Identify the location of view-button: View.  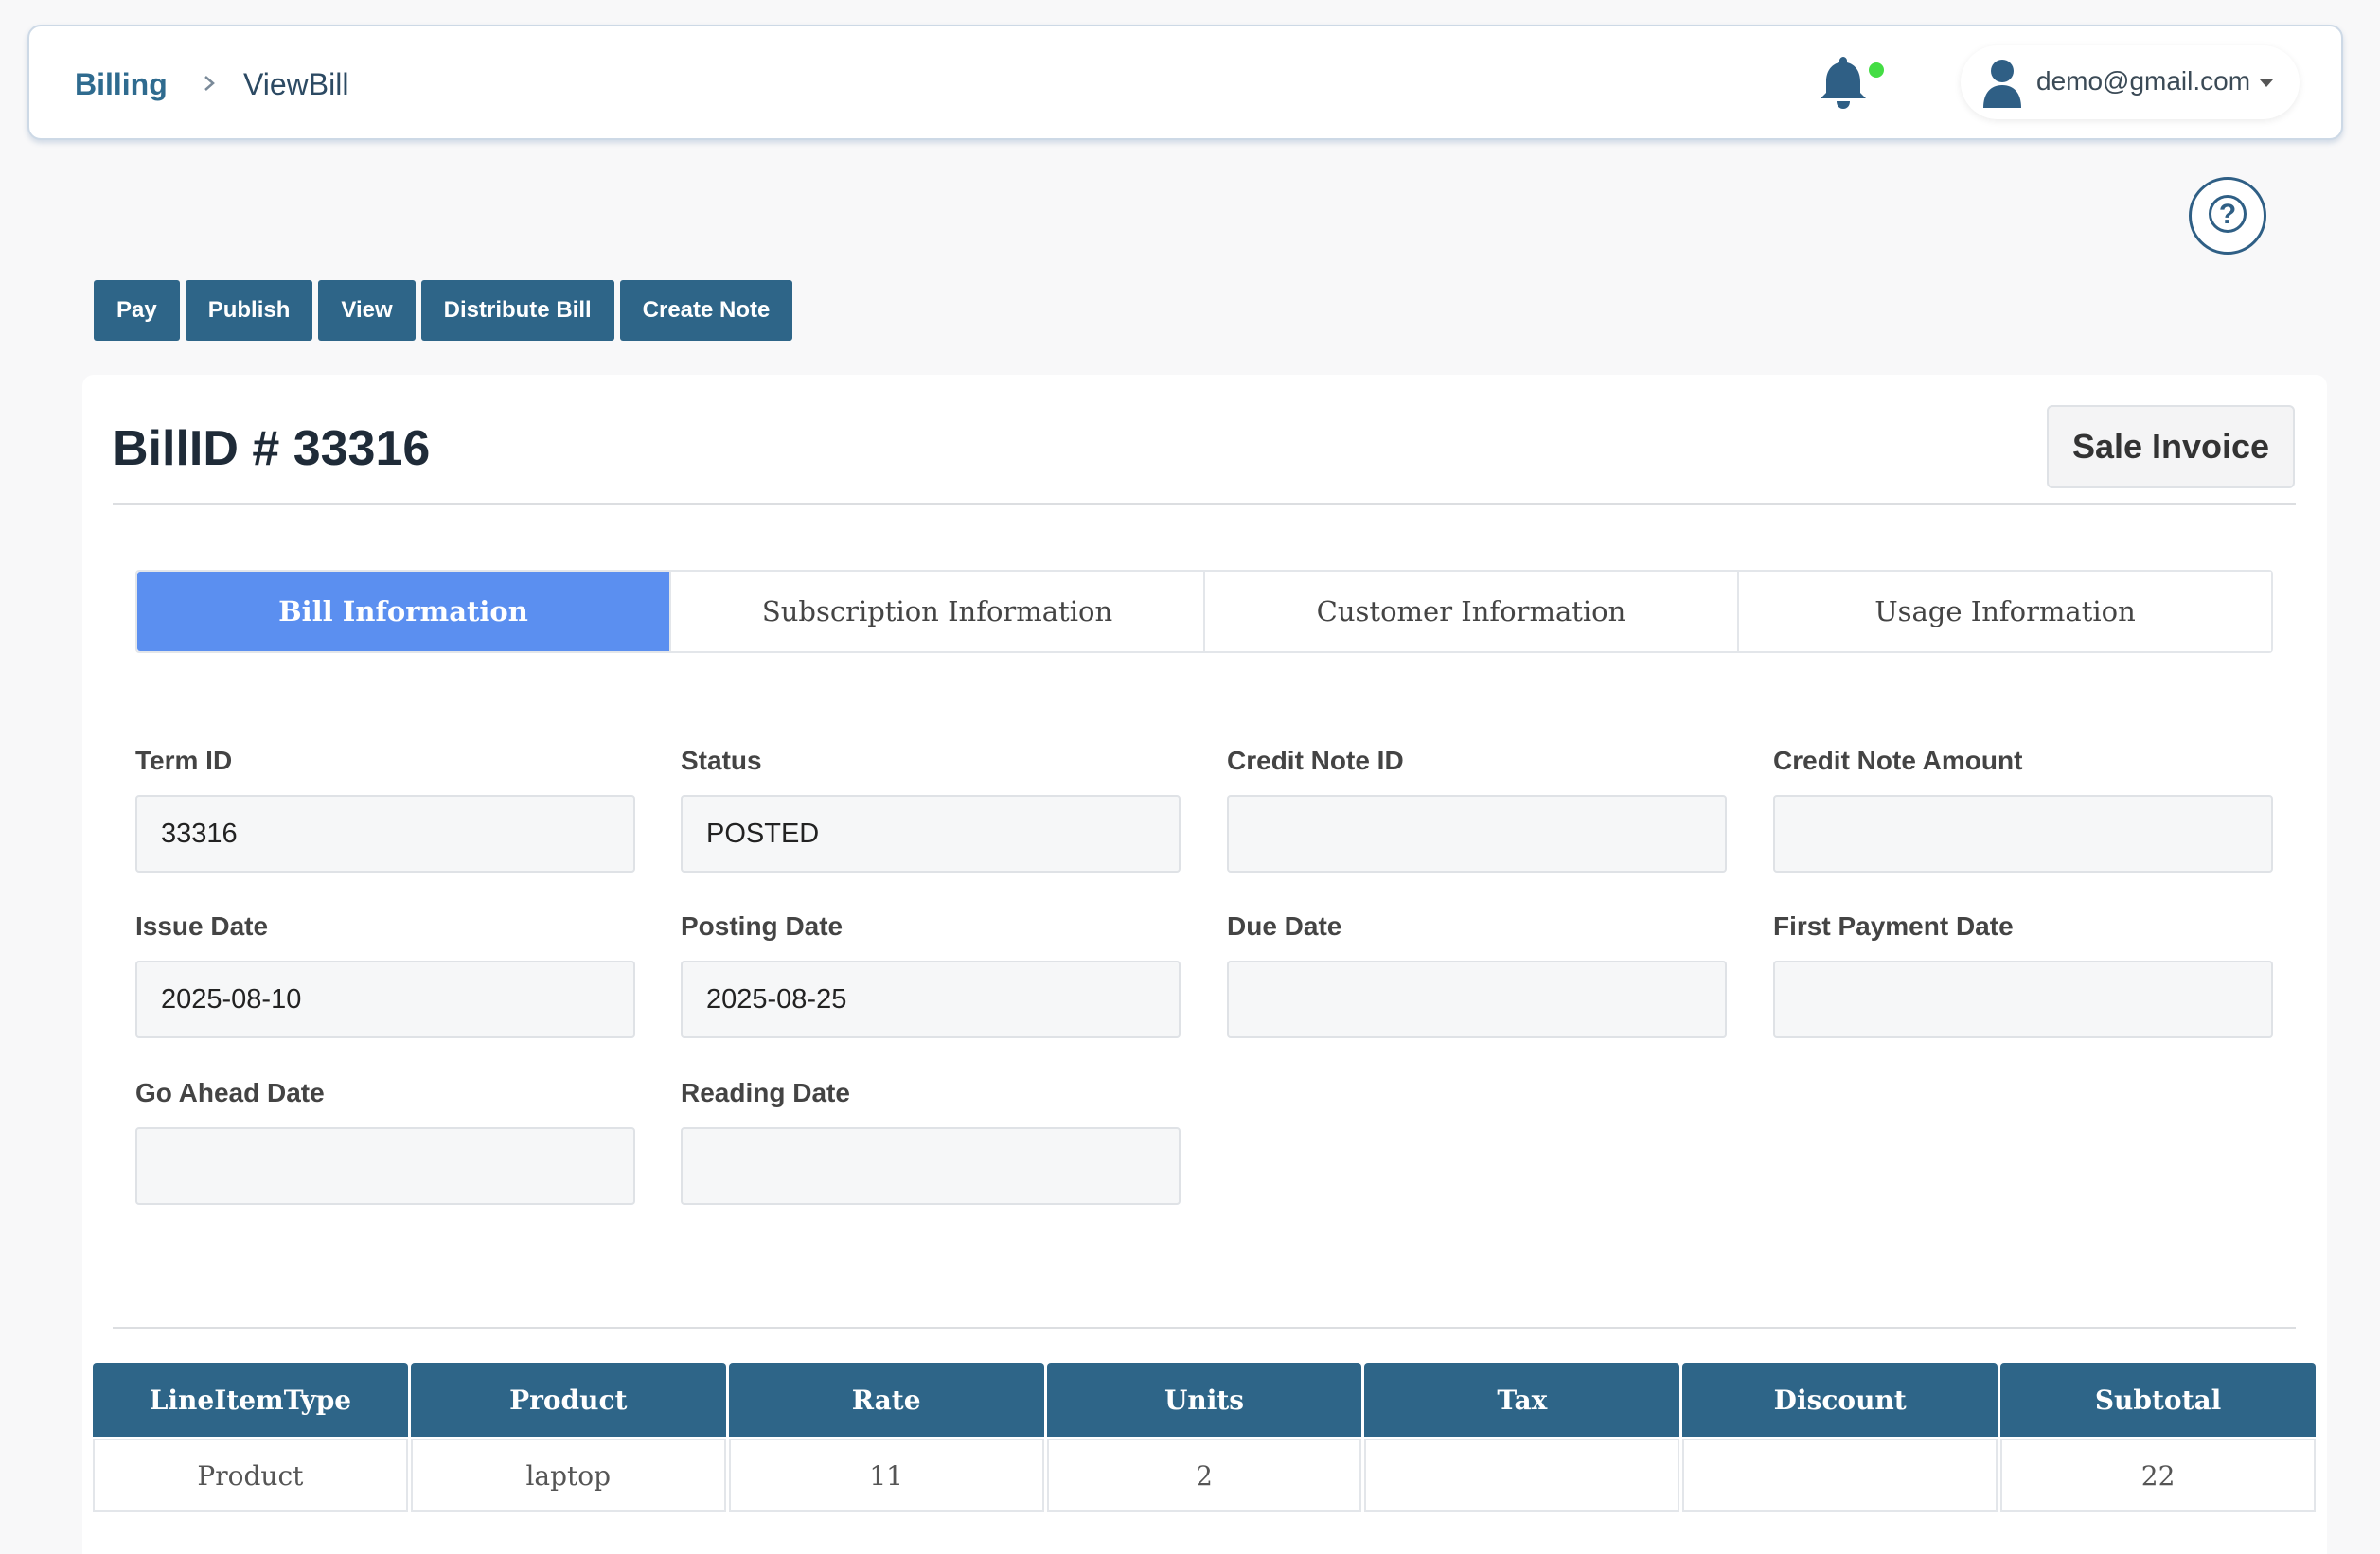
(367, 310).